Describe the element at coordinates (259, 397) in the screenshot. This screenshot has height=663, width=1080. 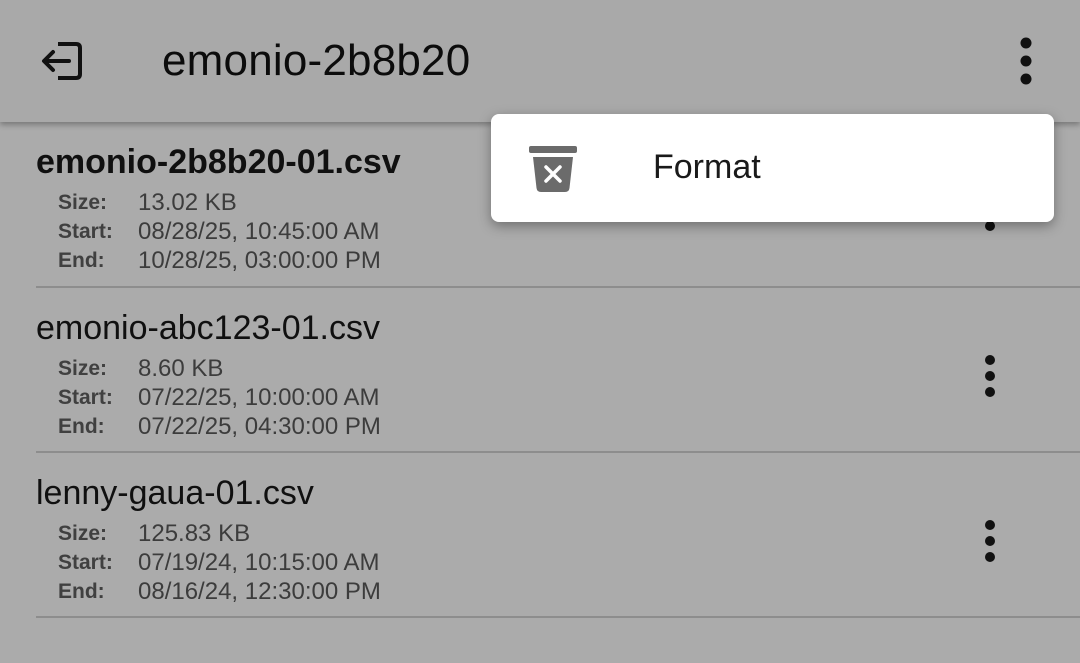
I see `start-value: 07/22/25, 10:00:00 AM` at that location.